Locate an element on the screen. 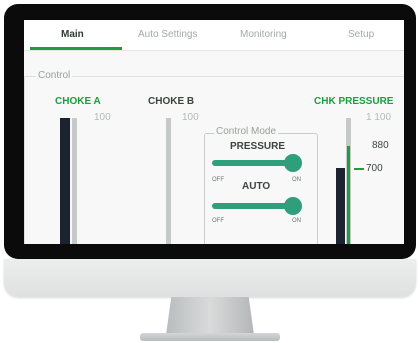 The height and width of the screenshot is (343, 420). chk-pressure-scale-max: 1 100 is located at coordinates (379, 117).